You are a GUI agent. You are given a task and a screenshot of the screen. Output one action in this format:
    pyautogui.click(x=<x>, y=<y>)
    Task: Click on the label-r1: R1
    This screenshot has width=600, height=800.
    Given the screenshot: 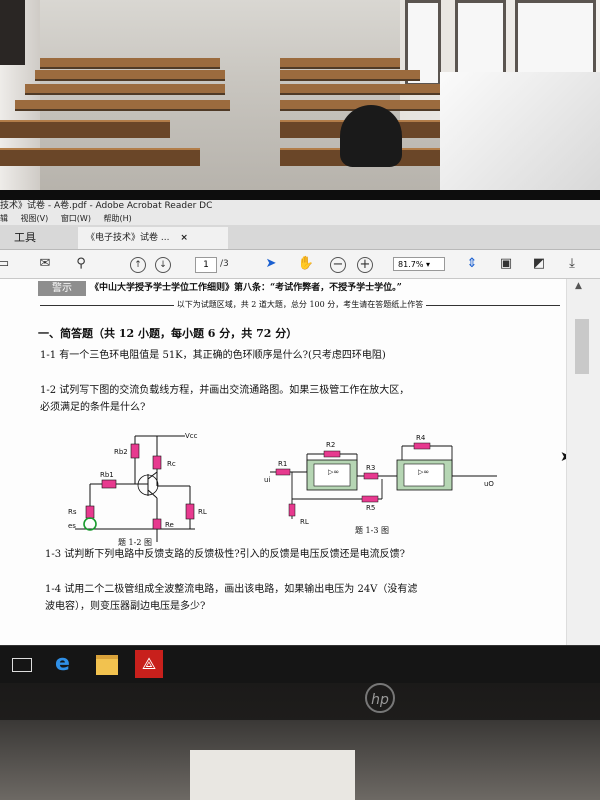 What is the action you would take?
    pyautogui.click(x=282, y=464)
    